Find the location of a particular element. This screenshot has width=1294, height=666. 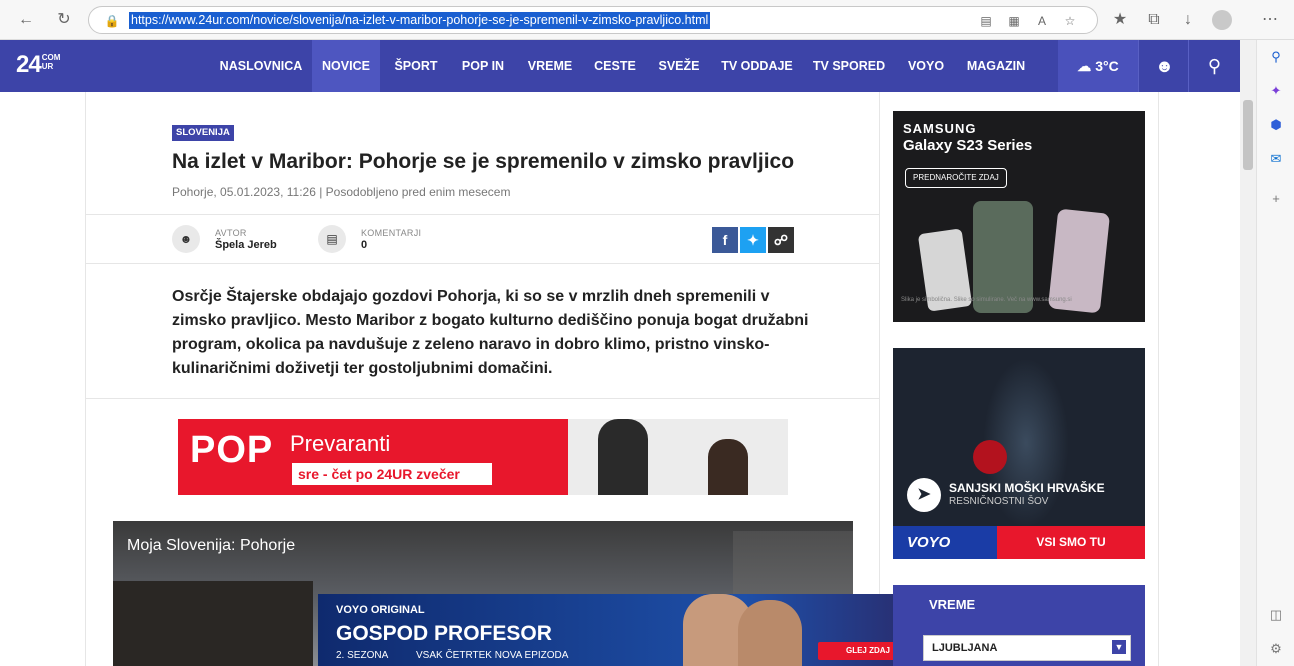

pop-schedule: sre - čet po 24UR zvečer is located at coordinates (392, 474).